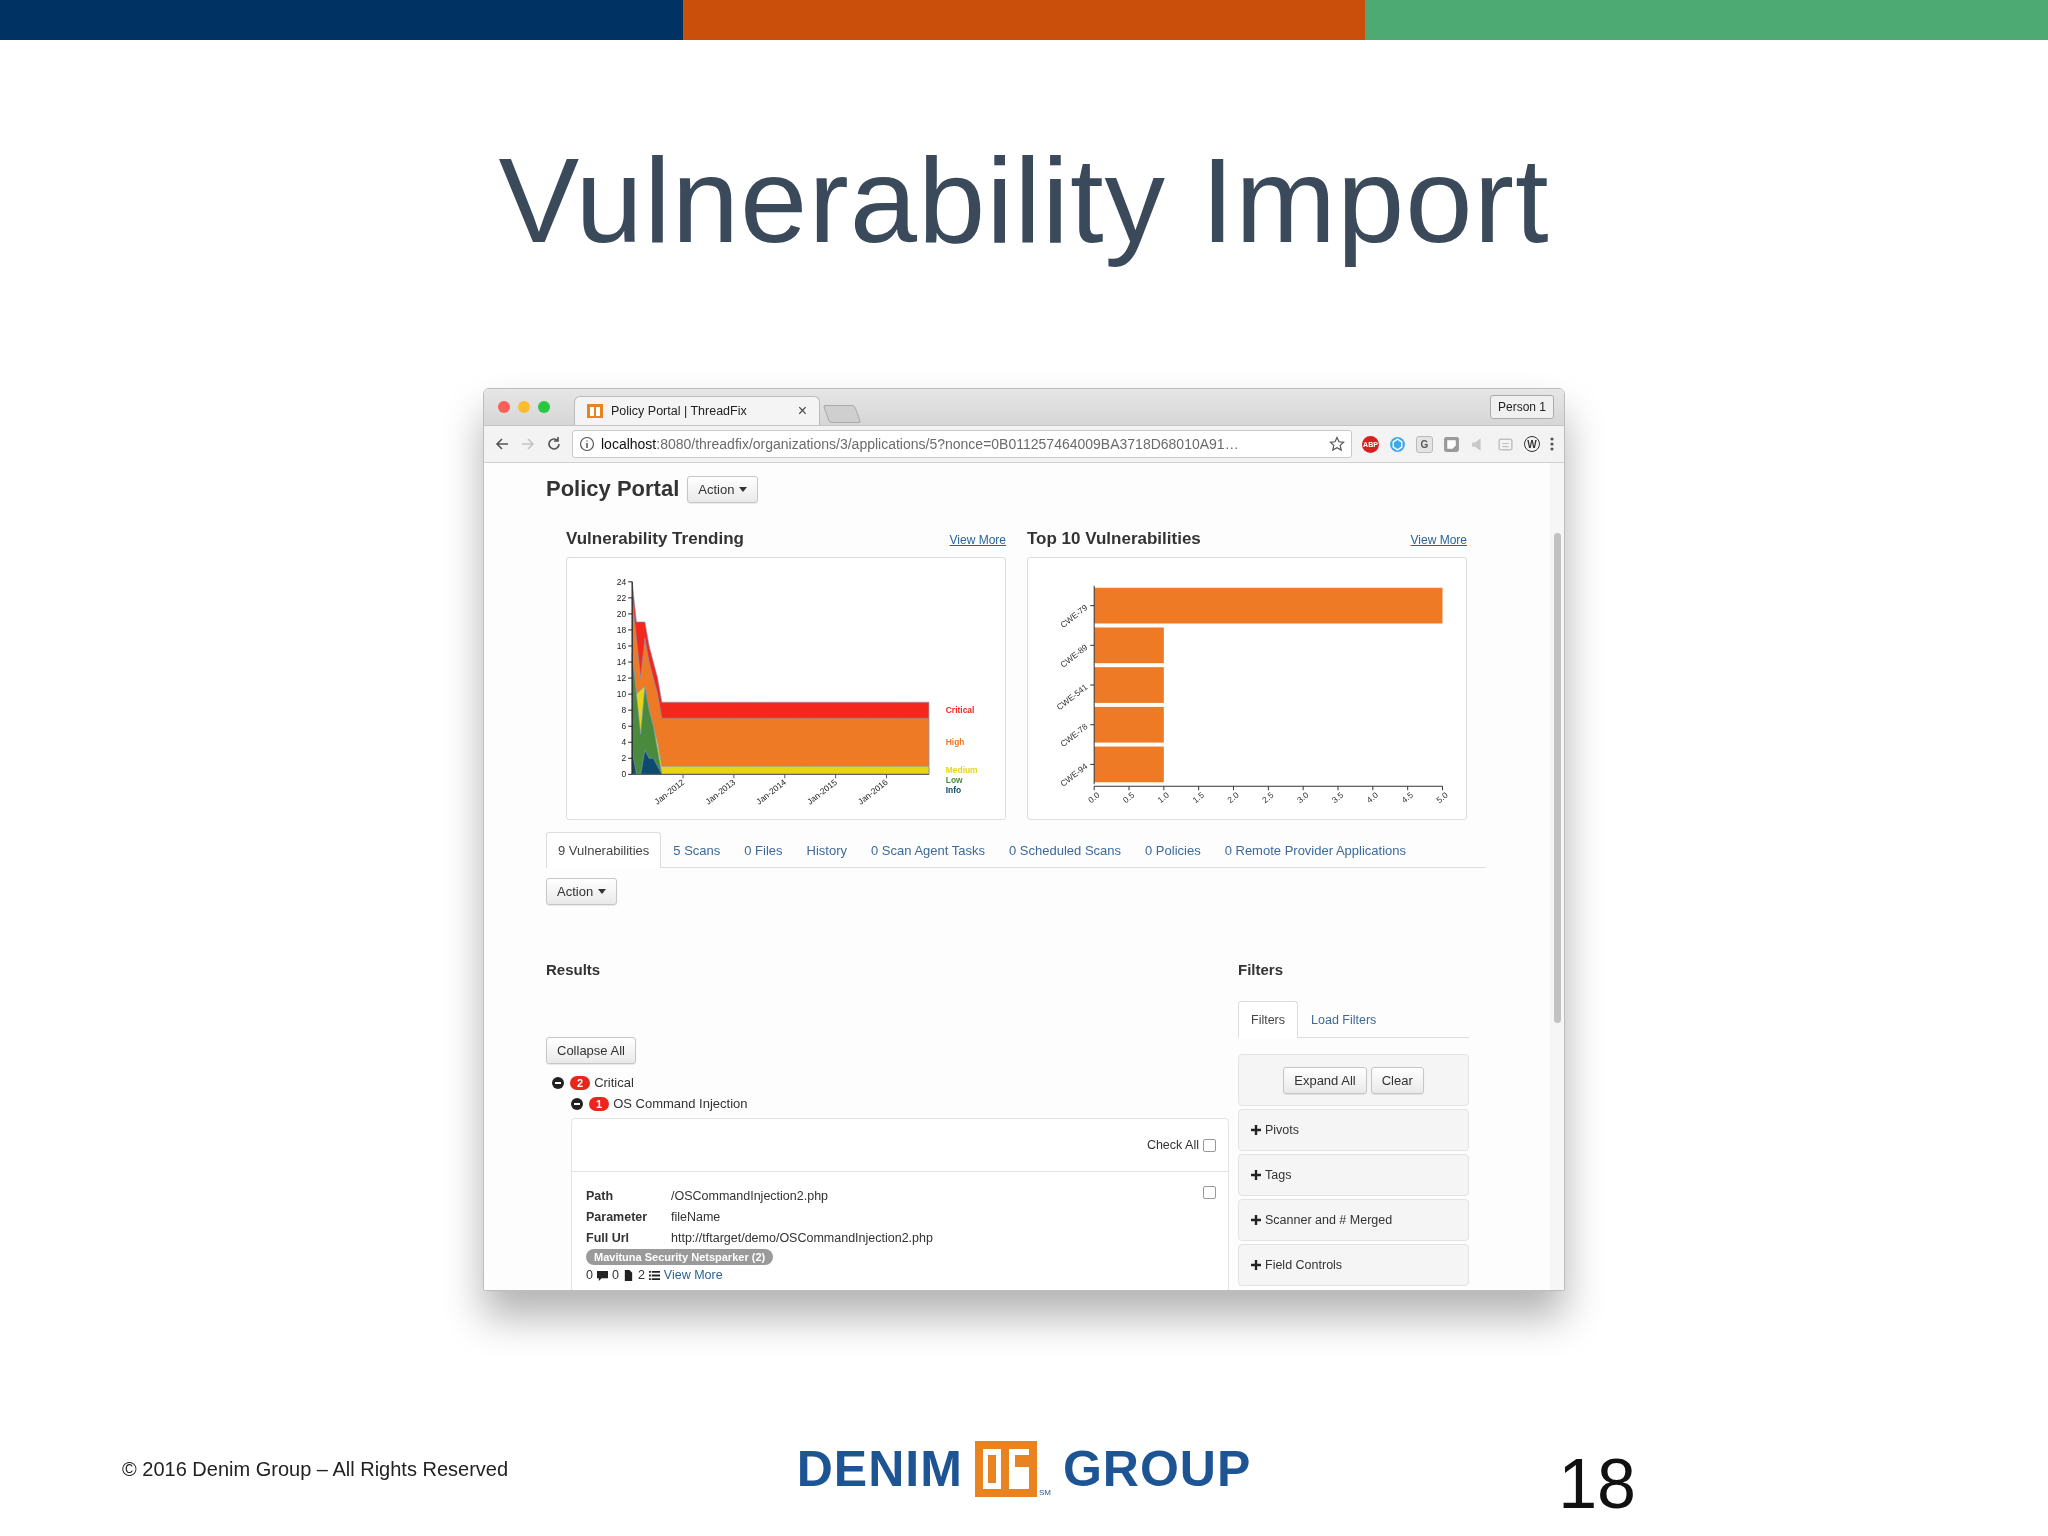 This screenshot has height=1536, width=2048. I want to click on section-label: Tags, so click(1278, 1175).